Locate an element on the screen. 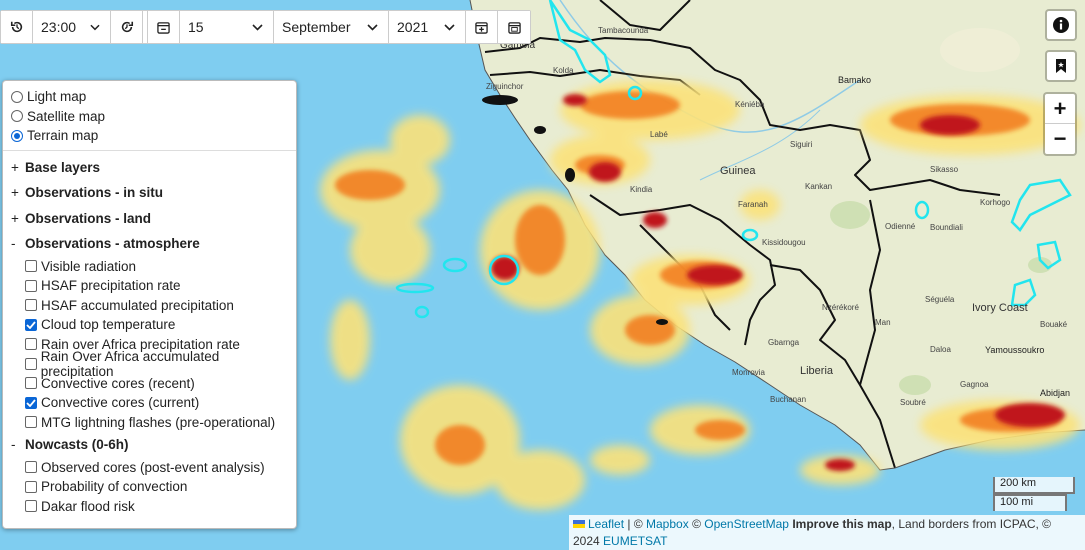 The height and width of the screenshot is (550, 1085). label-monrovia: Monrovia is located at coordinates (748, 372).